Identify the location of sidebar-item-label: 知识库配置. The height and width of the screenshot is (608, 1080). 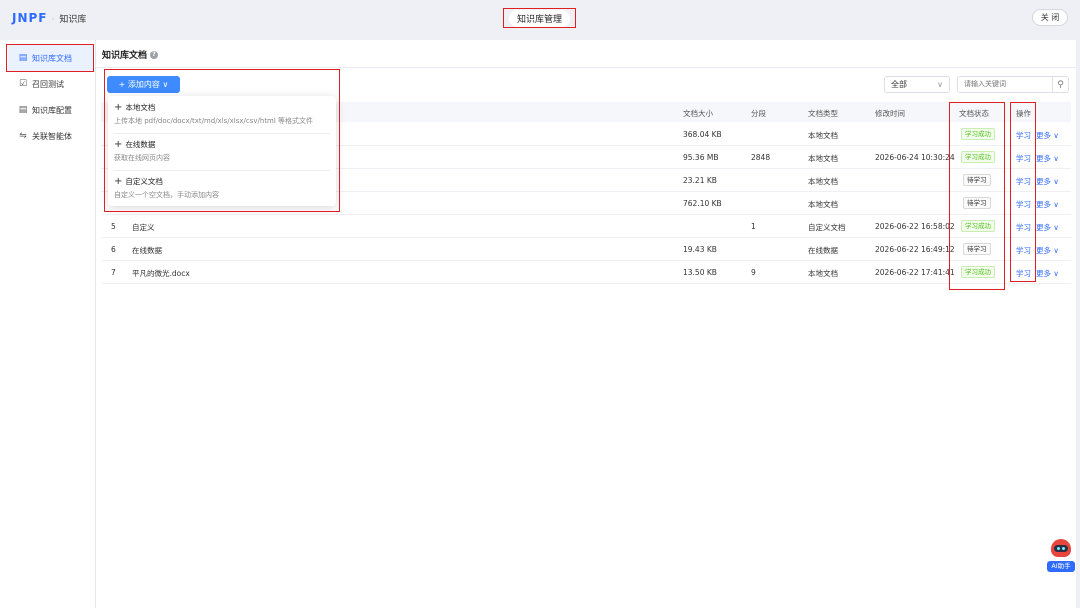
(52, 110).